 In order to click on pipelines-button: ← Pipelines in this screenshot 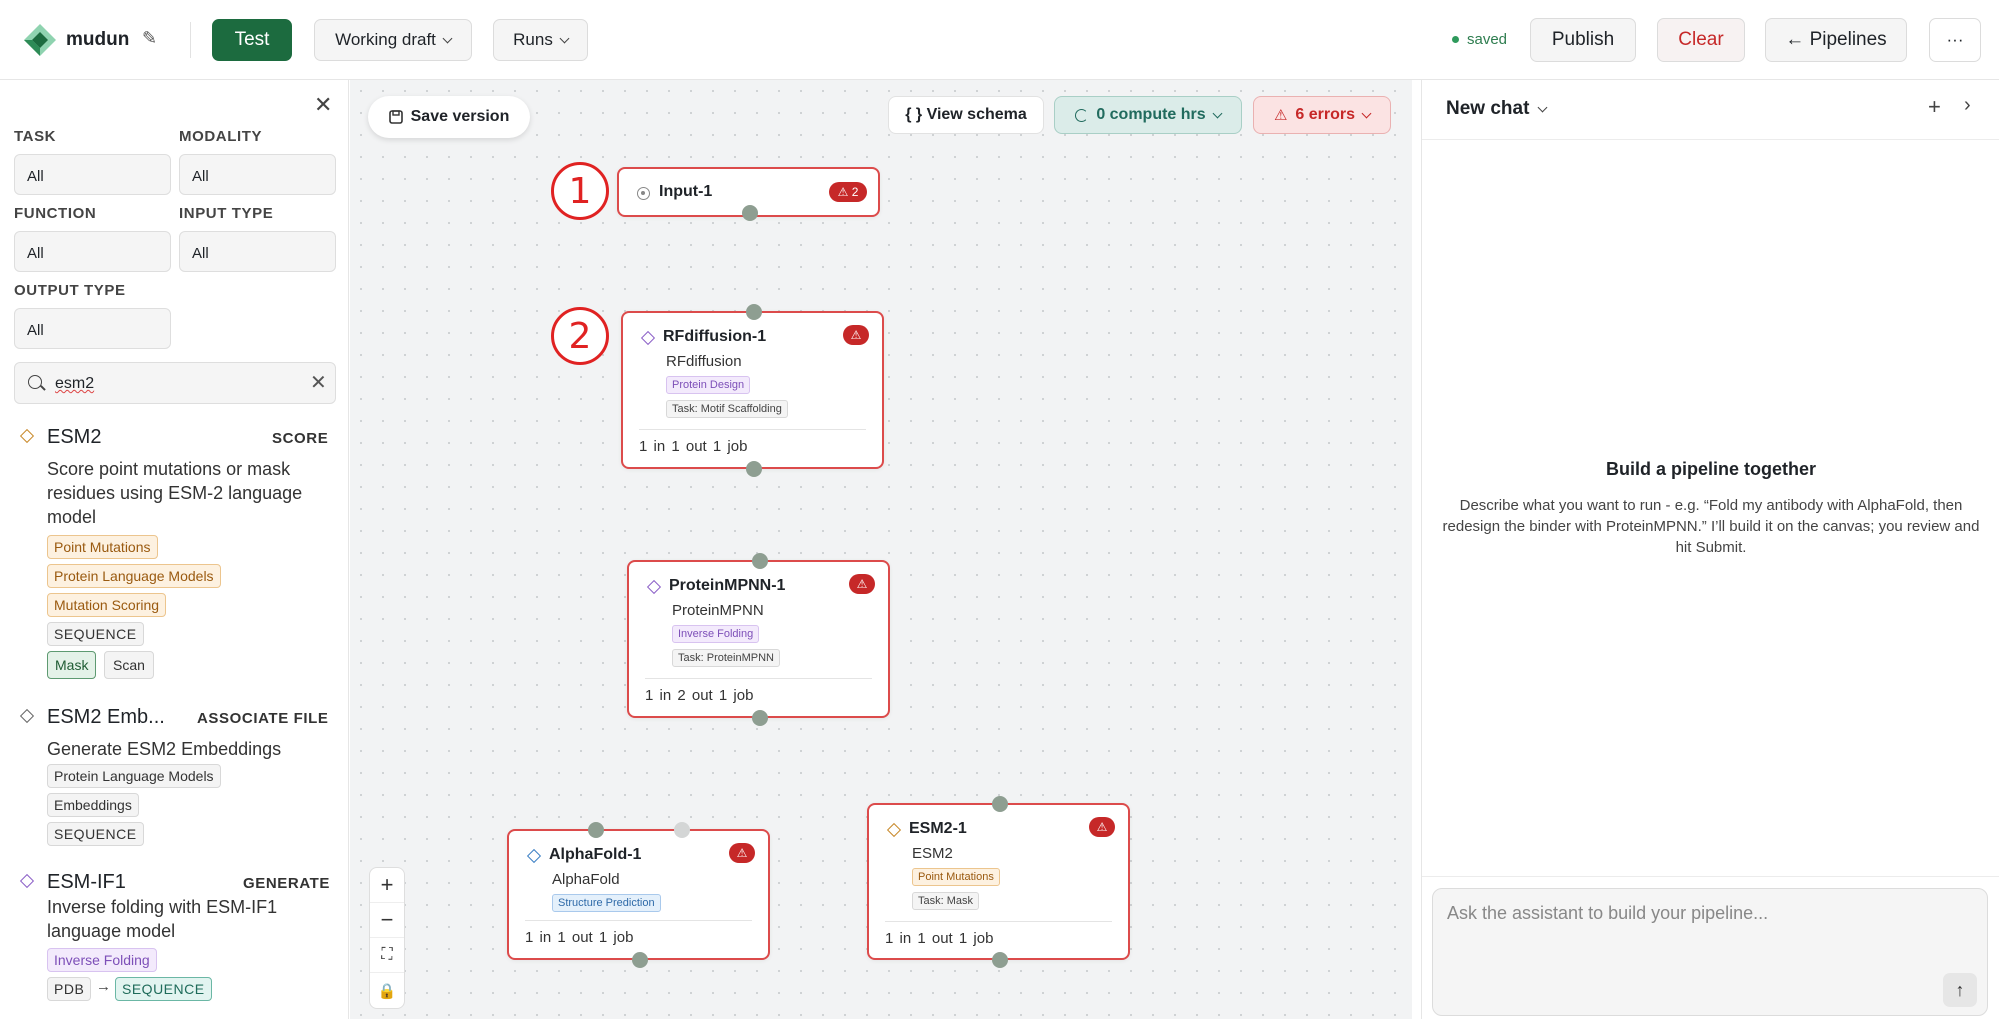, I will do `click(1836, 40)`.